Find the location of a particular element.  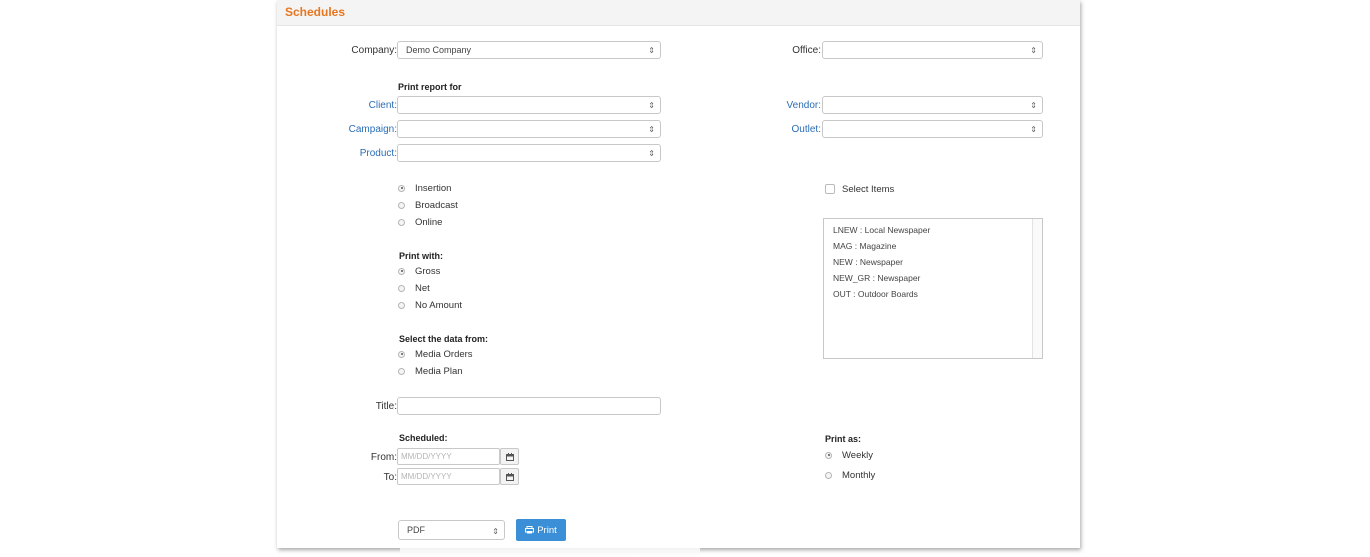

radio-online: Online is located at coordinates (420, 222).